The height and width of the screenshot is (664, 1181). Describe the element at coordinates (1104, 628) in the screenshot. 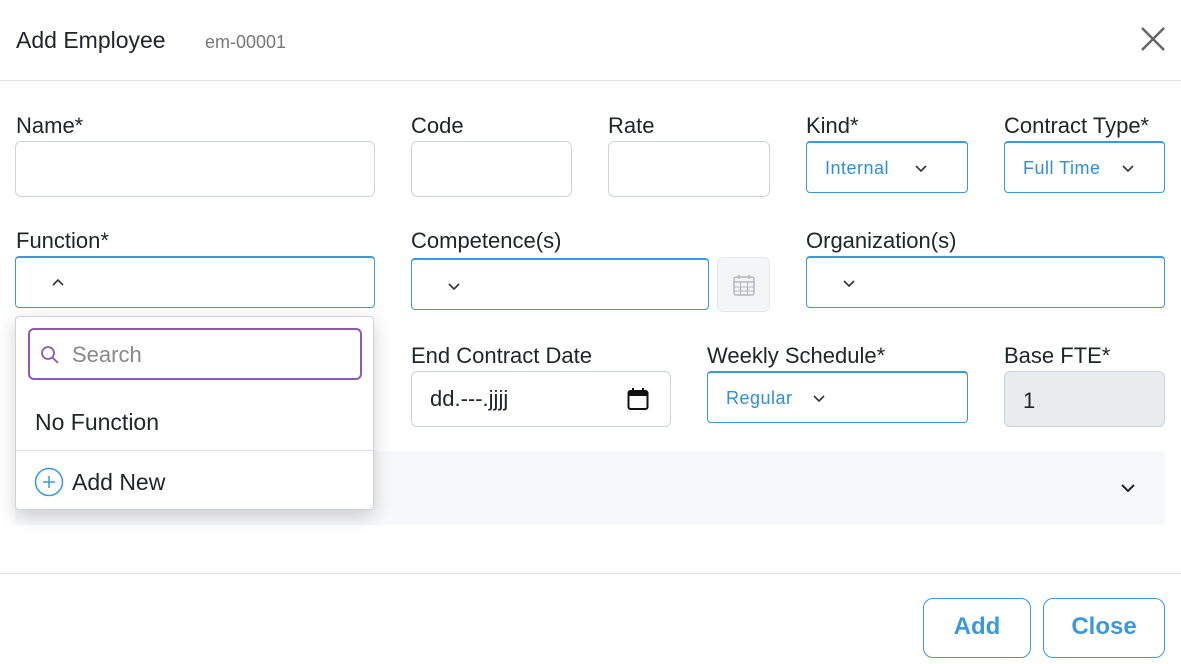

I see `close-button: Close` at that location.